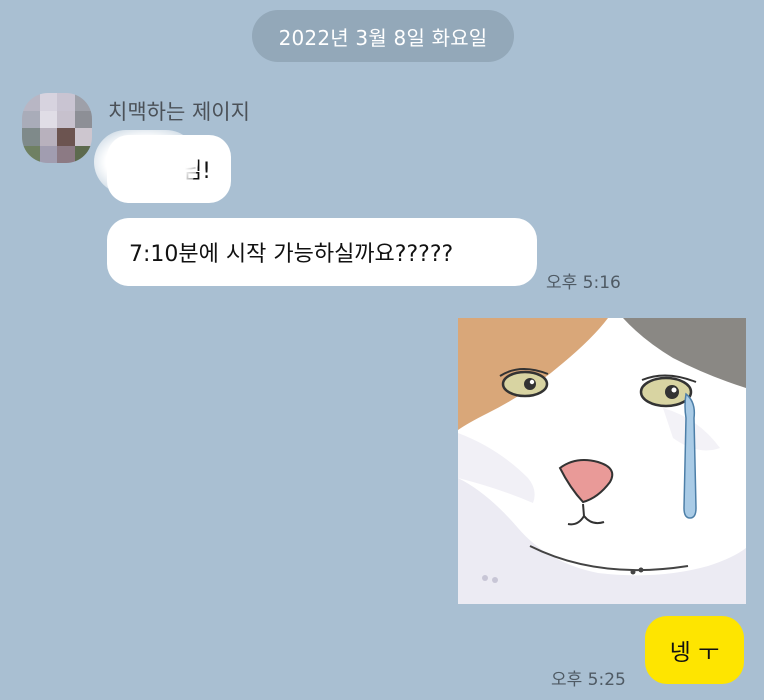 The image size is (764, 700). What do you see at coordinates (583, 283) in the screenshot?
I see `message-timestamp: 오후 5:16` at bounding box center [583, 283].